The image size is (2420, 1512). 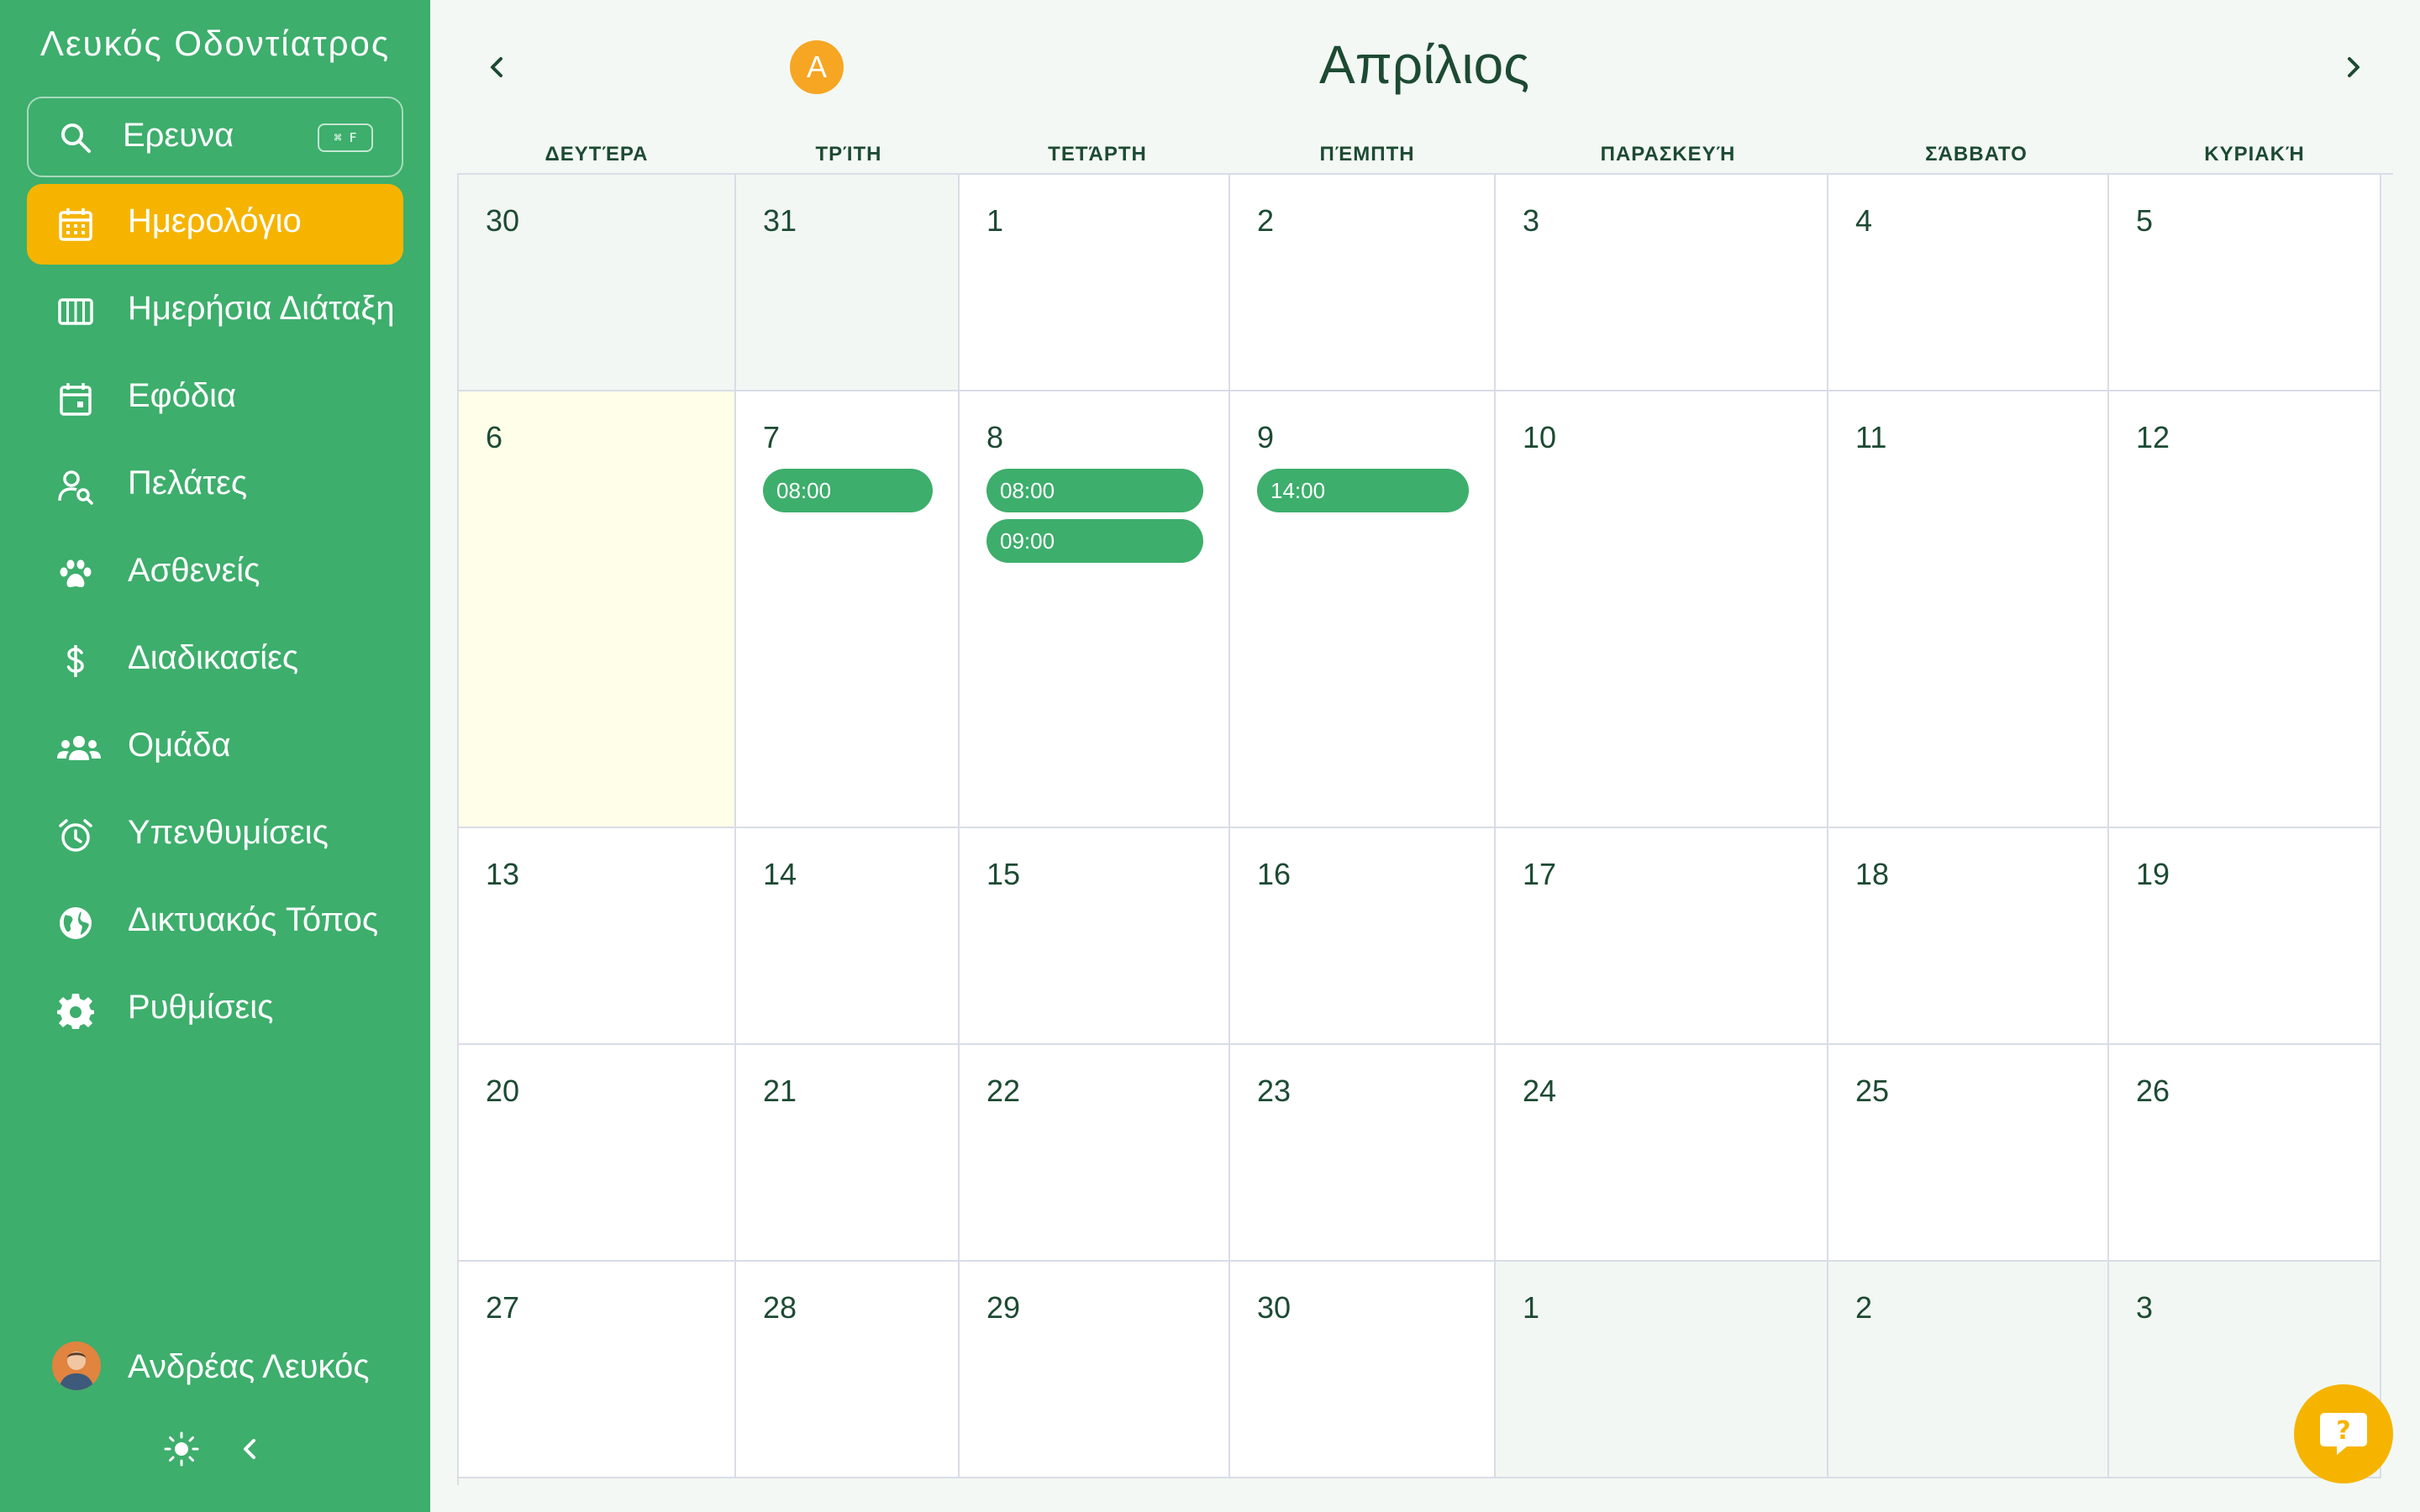 I want to click on calendar-day-cell: 9 14:00, so click(x=1363, y=609).